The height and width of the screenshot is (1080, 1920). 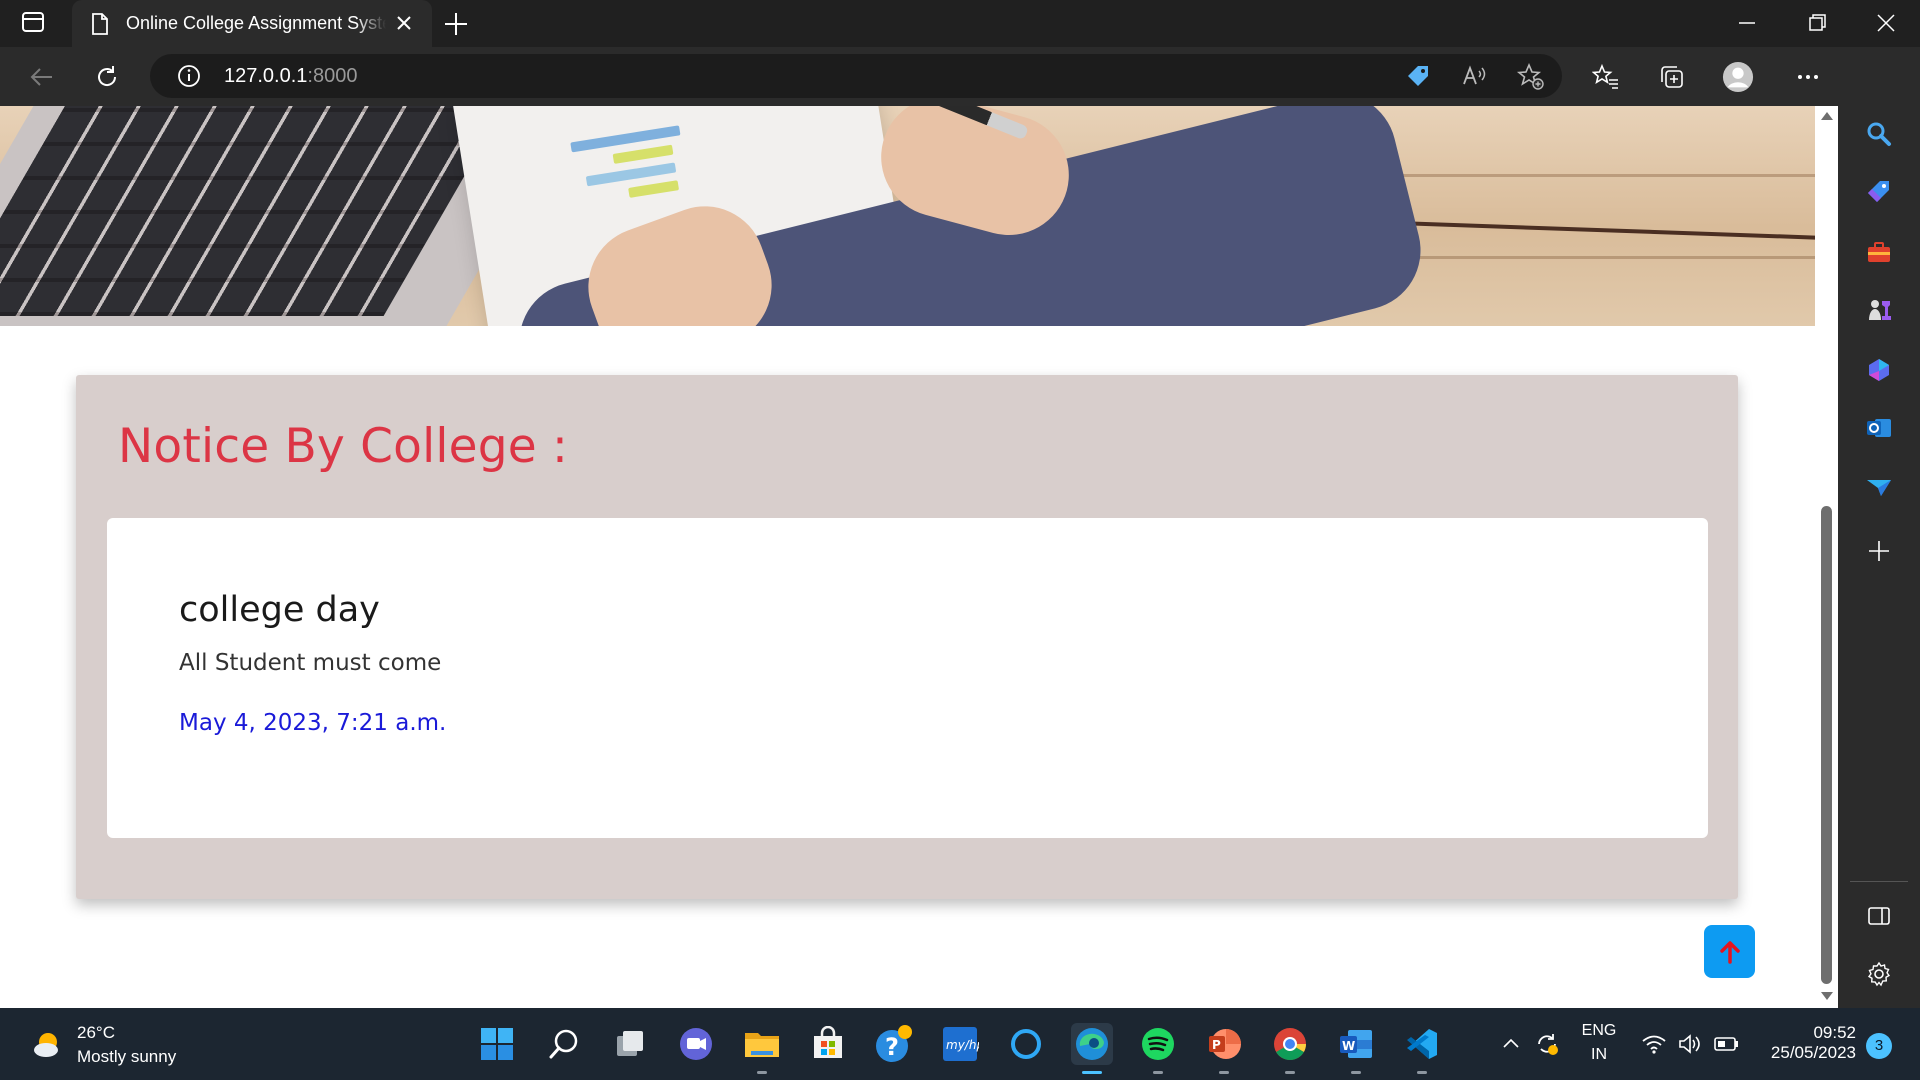 What do you see at coordinates (456, 26) in the screenshot?
I see `new-tab-icon` at bounding box center [456, 26].